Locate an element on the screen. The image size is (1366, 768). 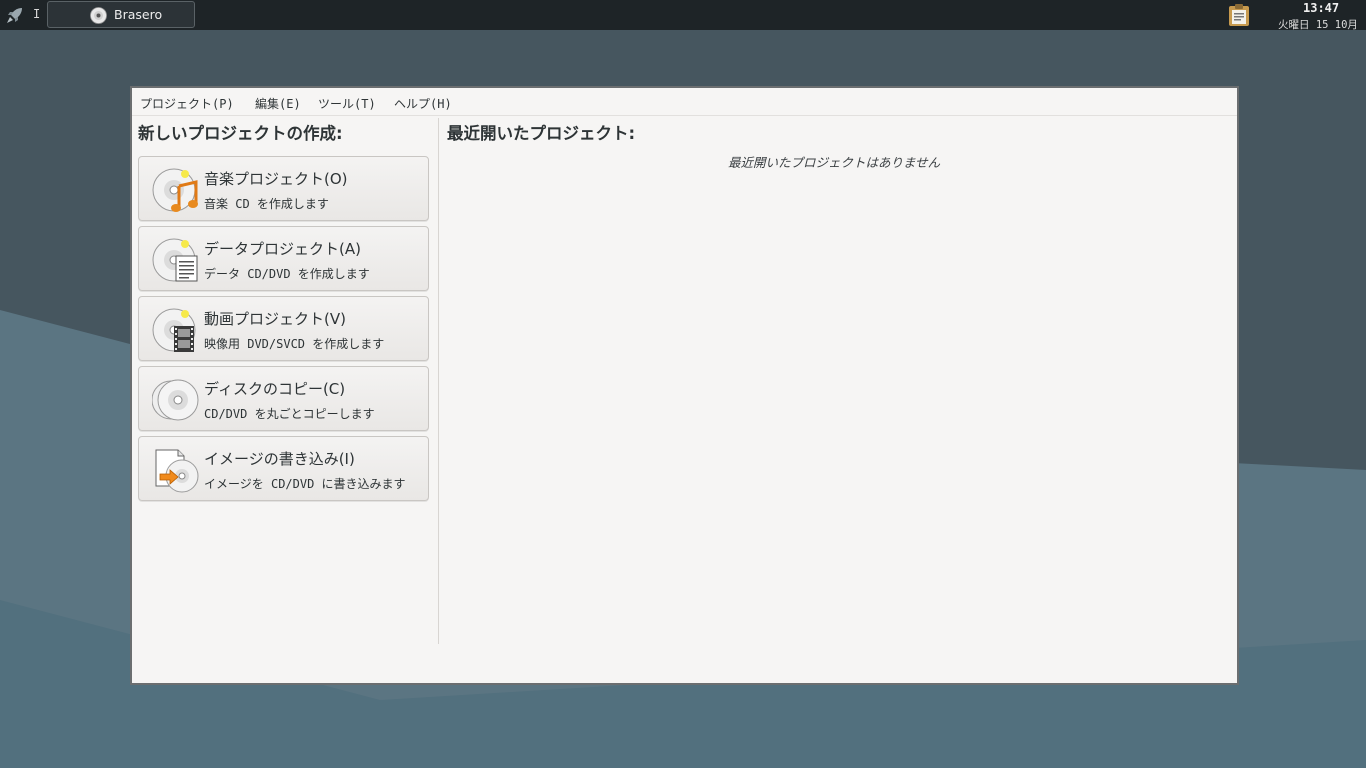
new-project-heading: 新しいプロジェクトの作成: is located at coordinates (240, 133).